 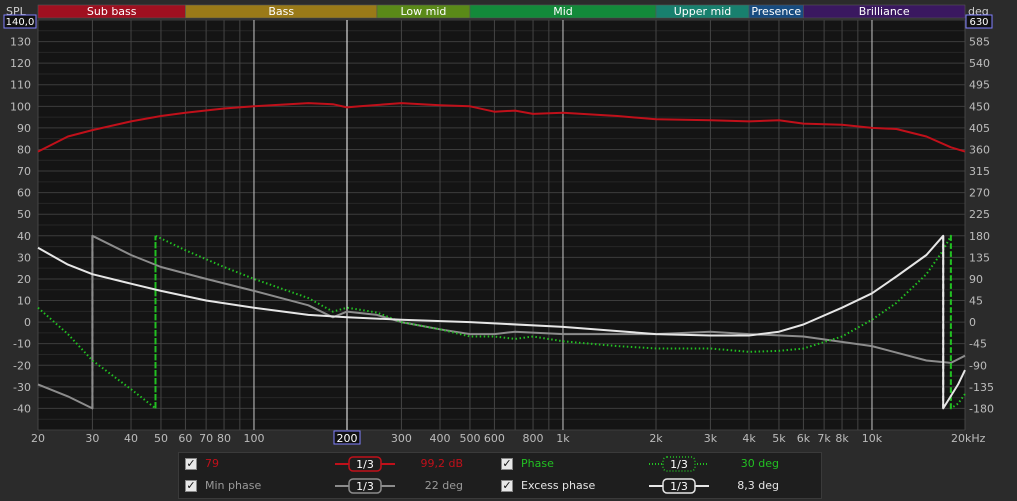 I want to click on y-right-tick-label: 90, so click(x=976, y=279).